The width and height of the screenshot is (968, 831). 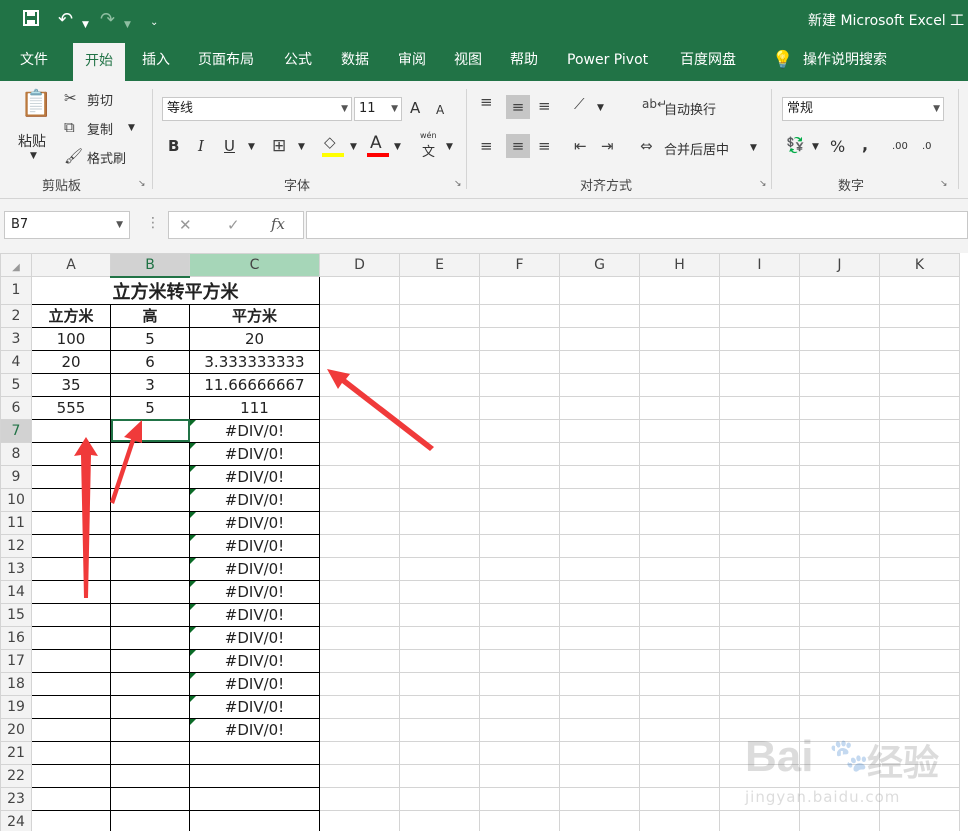 I want to click on tab-review: 审阅, so click(x=412, y=60).